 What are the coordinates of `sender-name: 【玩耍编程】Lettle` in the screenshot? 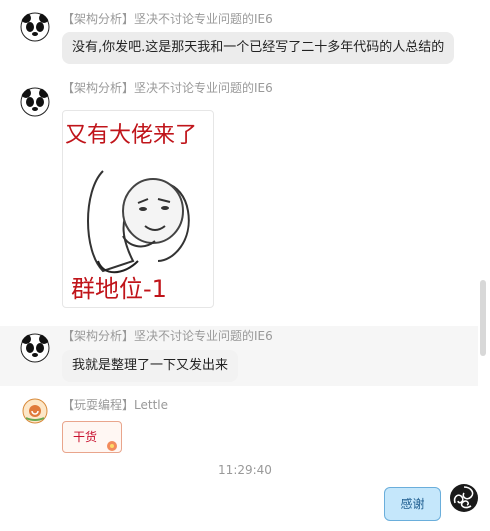 It's located at (115, 405).